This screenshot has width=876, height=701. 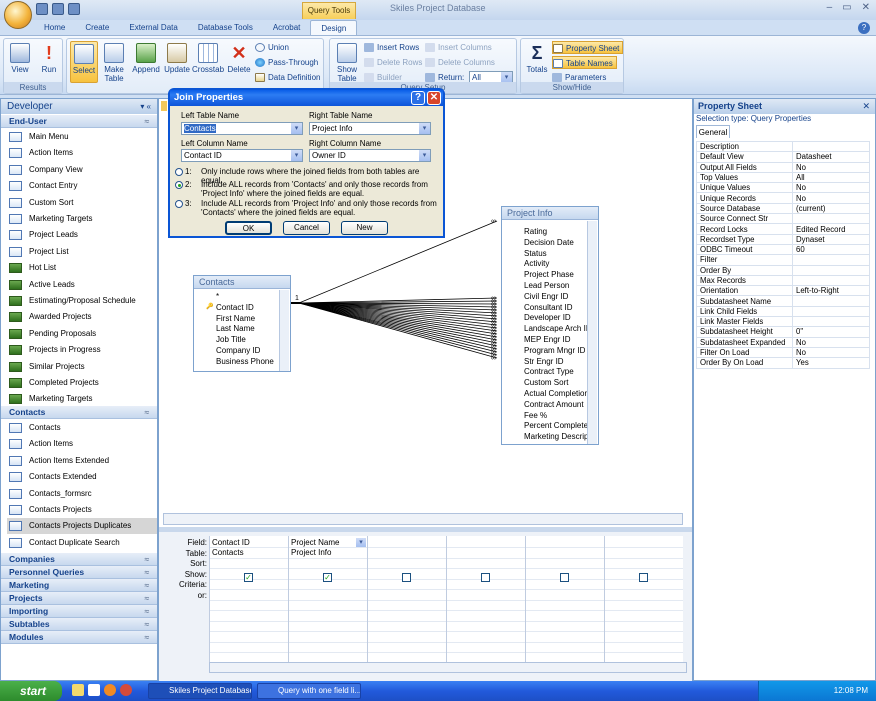 I want to click on ok-button: OK, so click(x=248, y=228).